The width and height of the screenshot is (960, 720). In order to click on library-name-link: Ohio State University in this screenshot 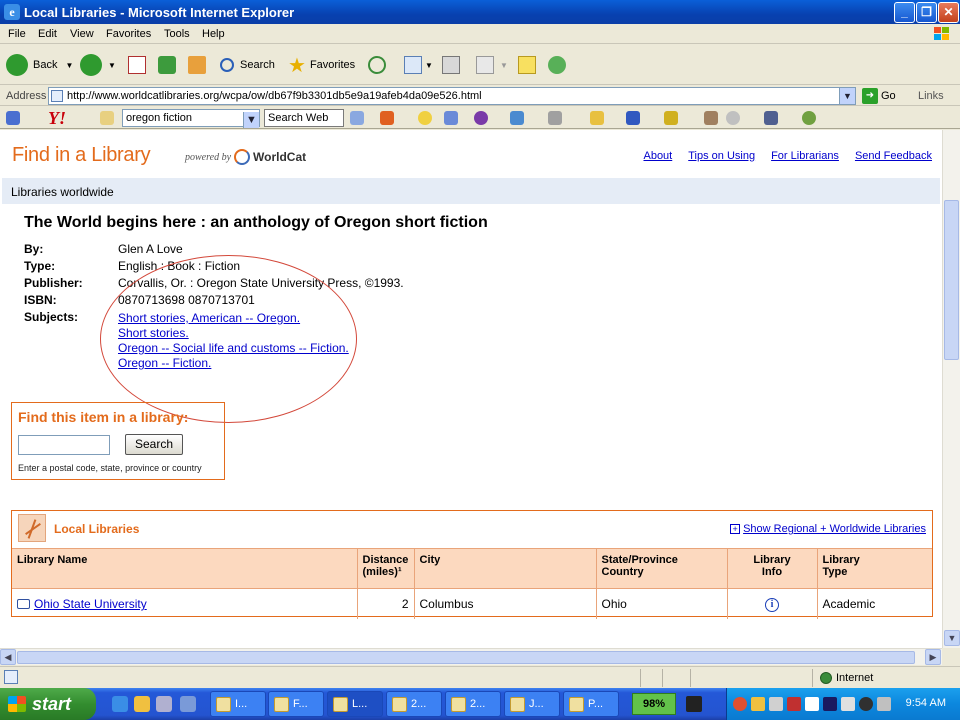, I will do `click(90, 604)`.